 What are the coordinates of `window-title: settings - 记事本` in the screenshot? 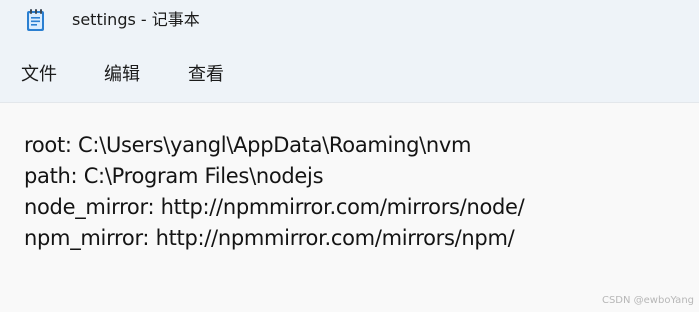 It's located at (136, 19).